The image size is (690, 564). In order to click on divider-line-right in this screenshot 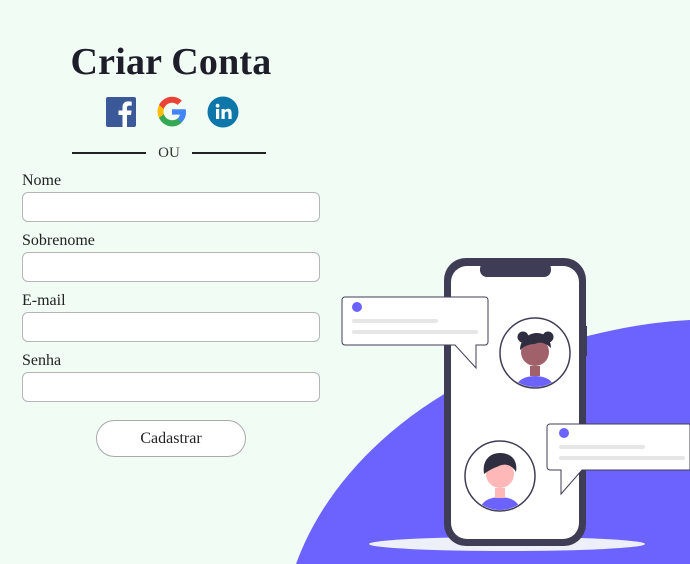, I will do `click(228, 153)`.